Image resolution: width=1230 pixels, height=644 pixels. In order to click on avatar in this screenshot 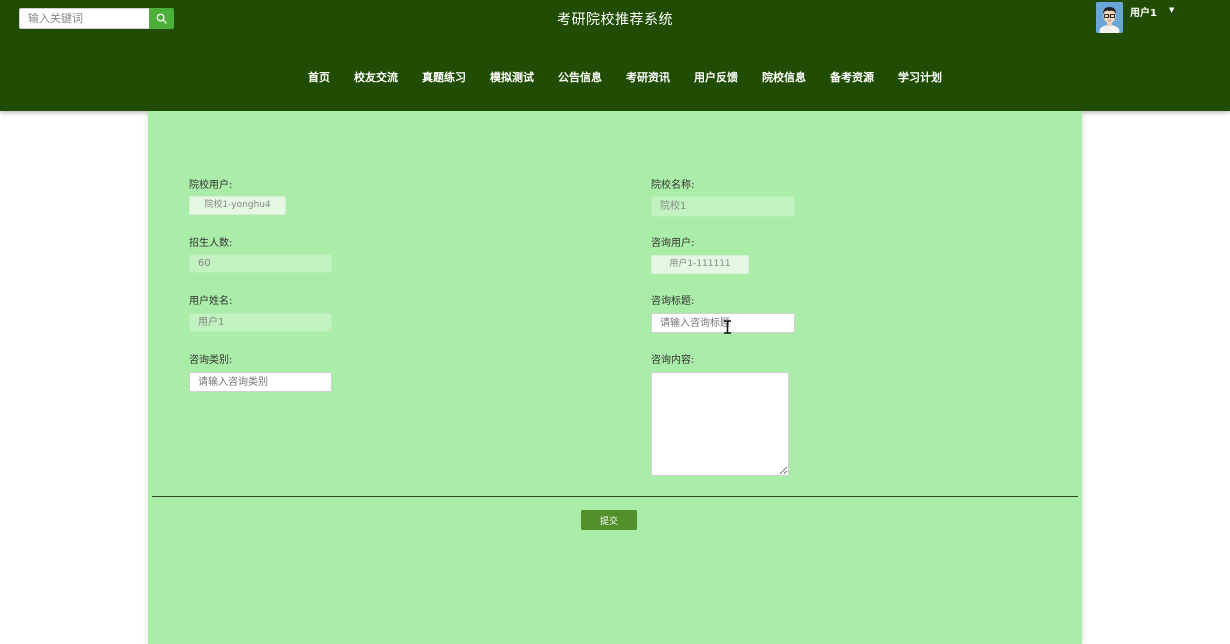, I will do `click(1109, 17)`.